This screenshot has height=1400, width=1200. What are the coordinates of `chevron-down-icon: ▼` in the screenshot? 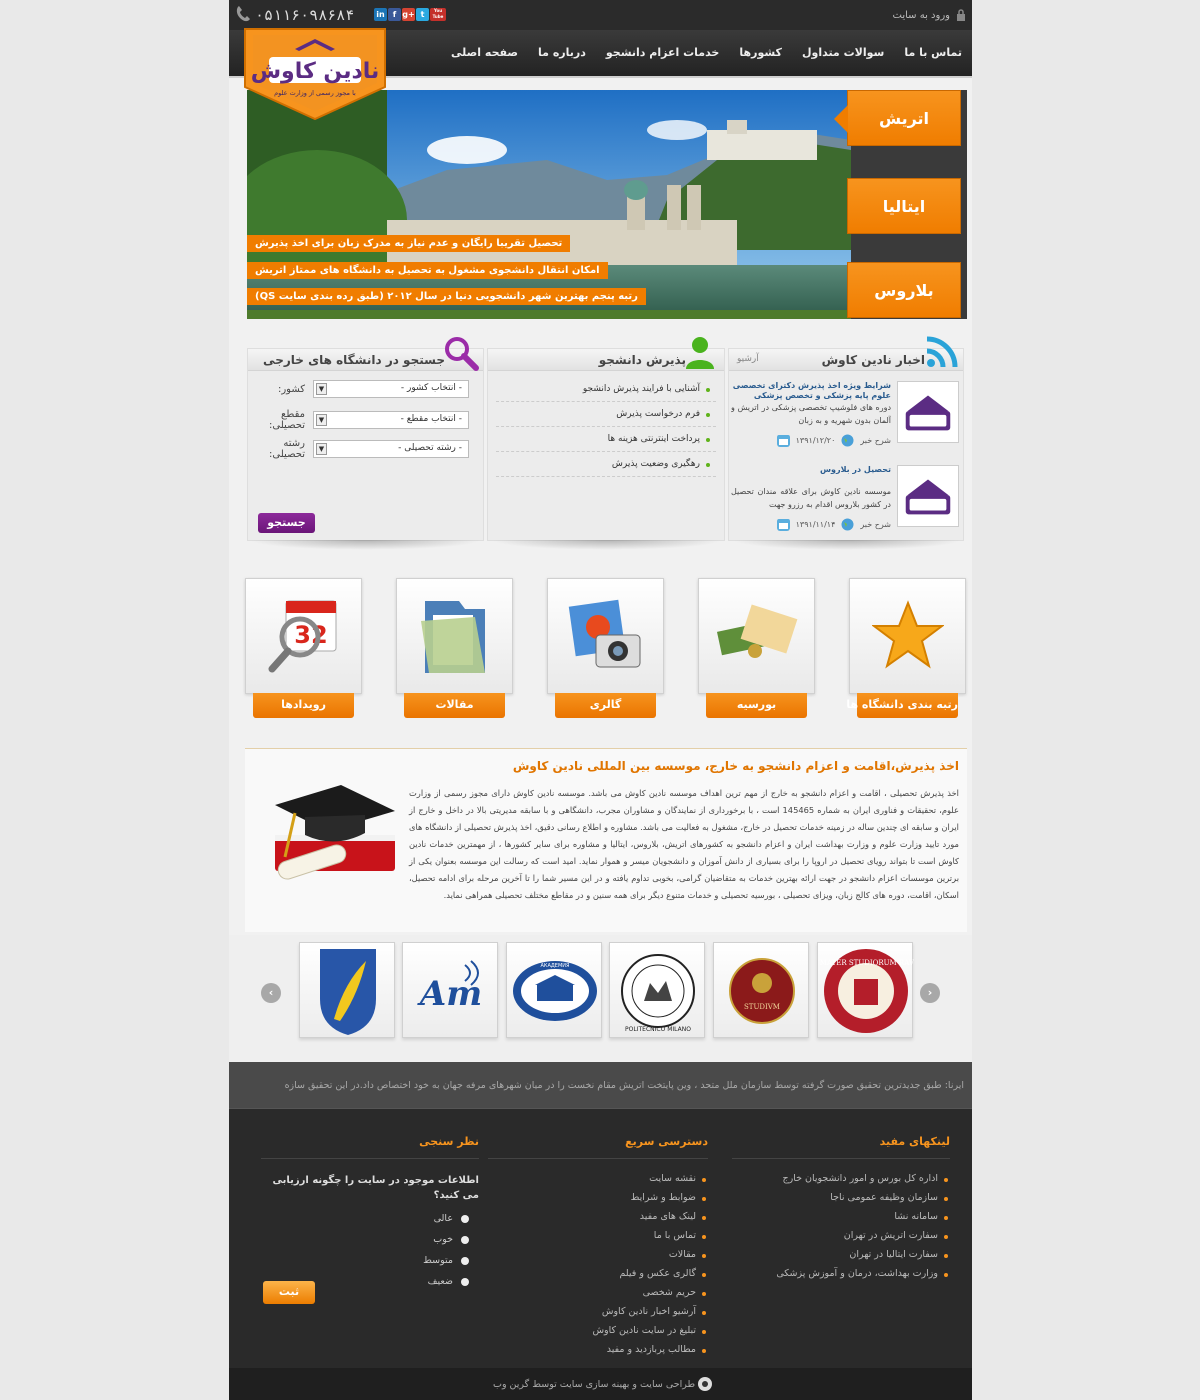 It's located at (321, 389).